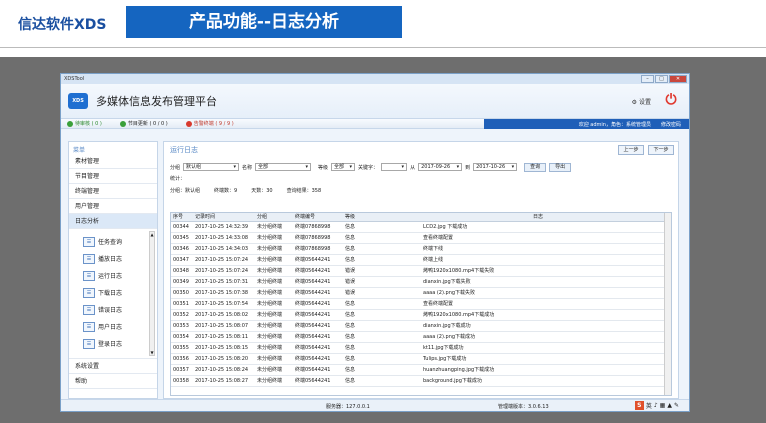  Describe the element at coordinates (524, 315) in the screenshot. I see `table-cell: 烤鸭1920x1080.mp4下载成功` at that location.